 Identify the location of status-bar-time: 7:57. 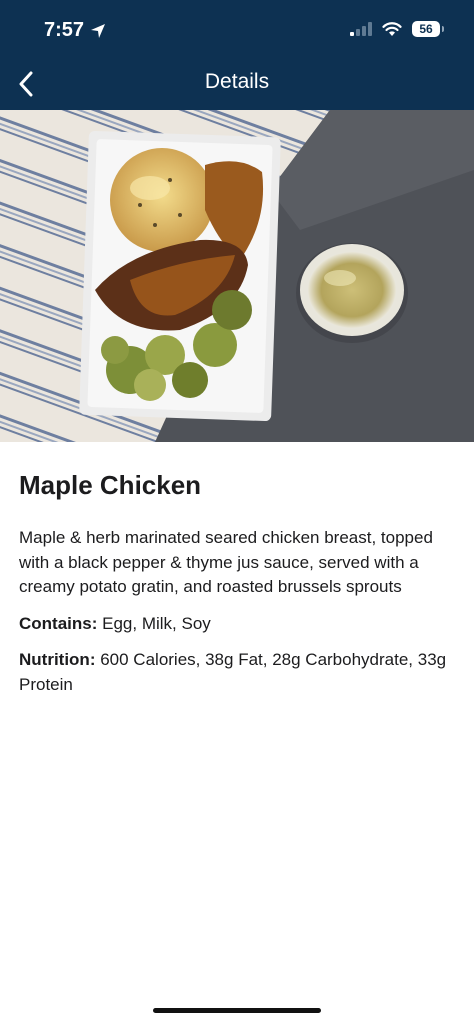
(75, 30).